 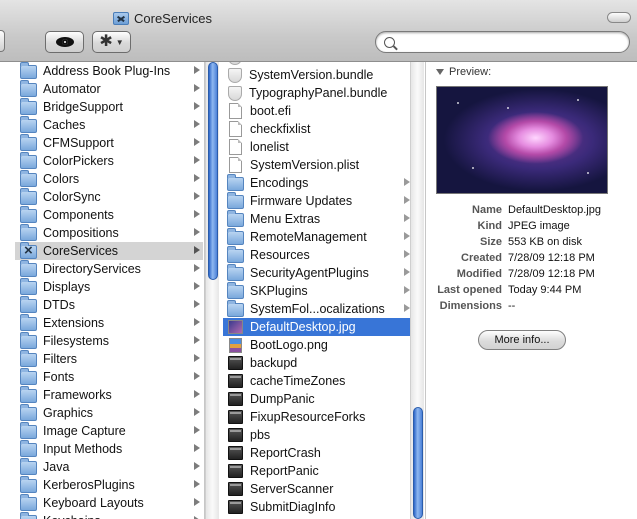 I want to click on middle-column-item-label: BootLogo.png, so click(x=289, y=345).